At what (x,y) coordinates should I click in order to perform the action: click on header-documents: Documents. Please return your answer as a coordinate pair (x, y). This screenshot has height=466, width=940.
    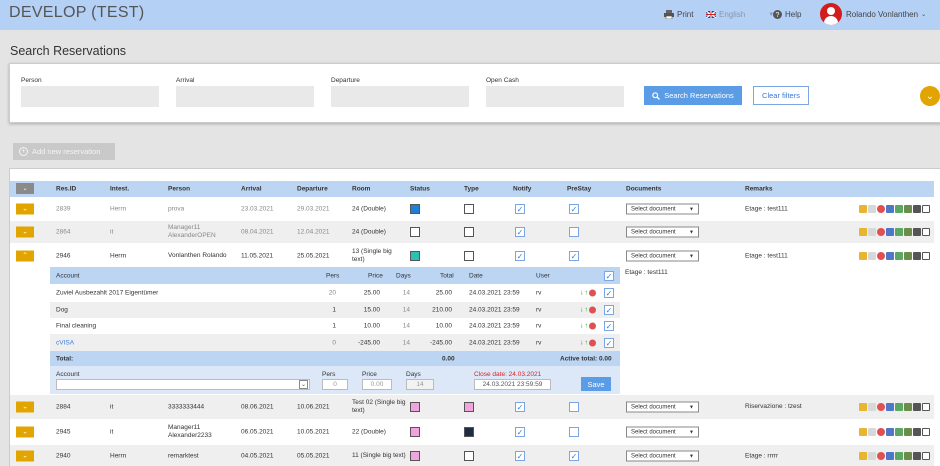
    Looking at the image, I should click on (643, 189).